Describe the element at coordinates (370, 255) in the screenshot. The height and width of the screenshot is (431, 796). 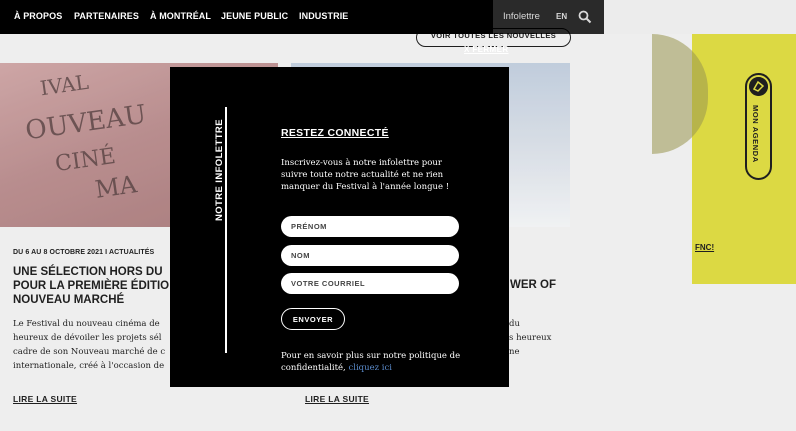
I see `last-name-field` at that location.